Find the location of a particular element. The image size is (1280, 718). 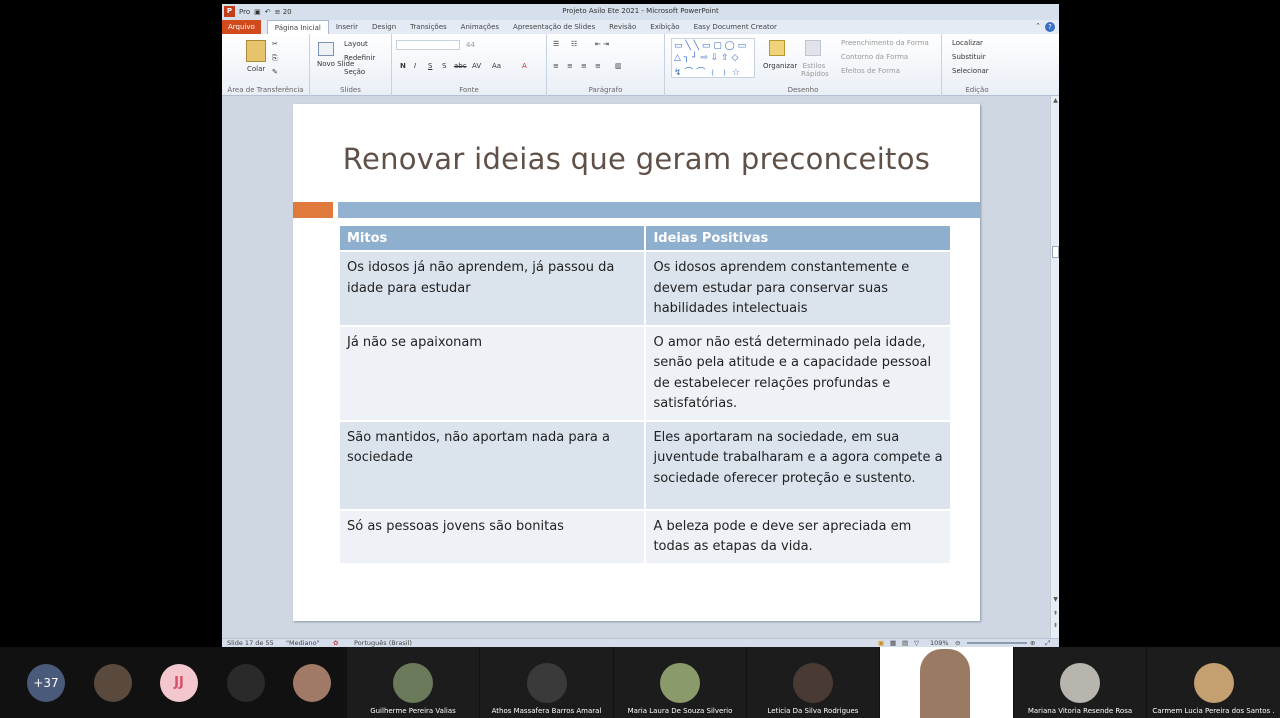

change-case-button: Aa is located at coordinates (496, 66).